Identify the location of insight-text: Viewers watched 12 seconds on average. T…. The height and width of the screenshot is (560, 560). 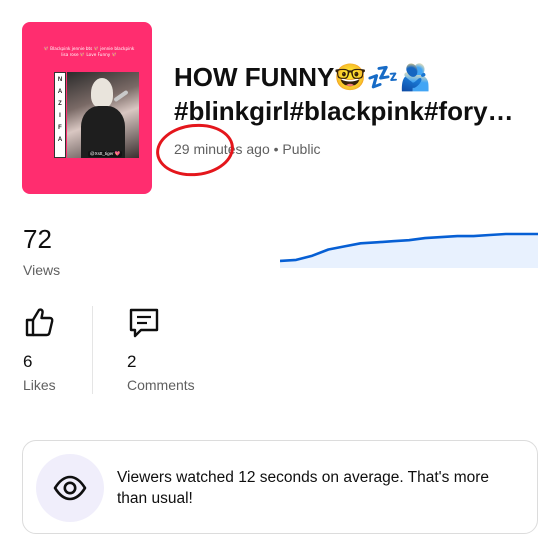
(303, 488).